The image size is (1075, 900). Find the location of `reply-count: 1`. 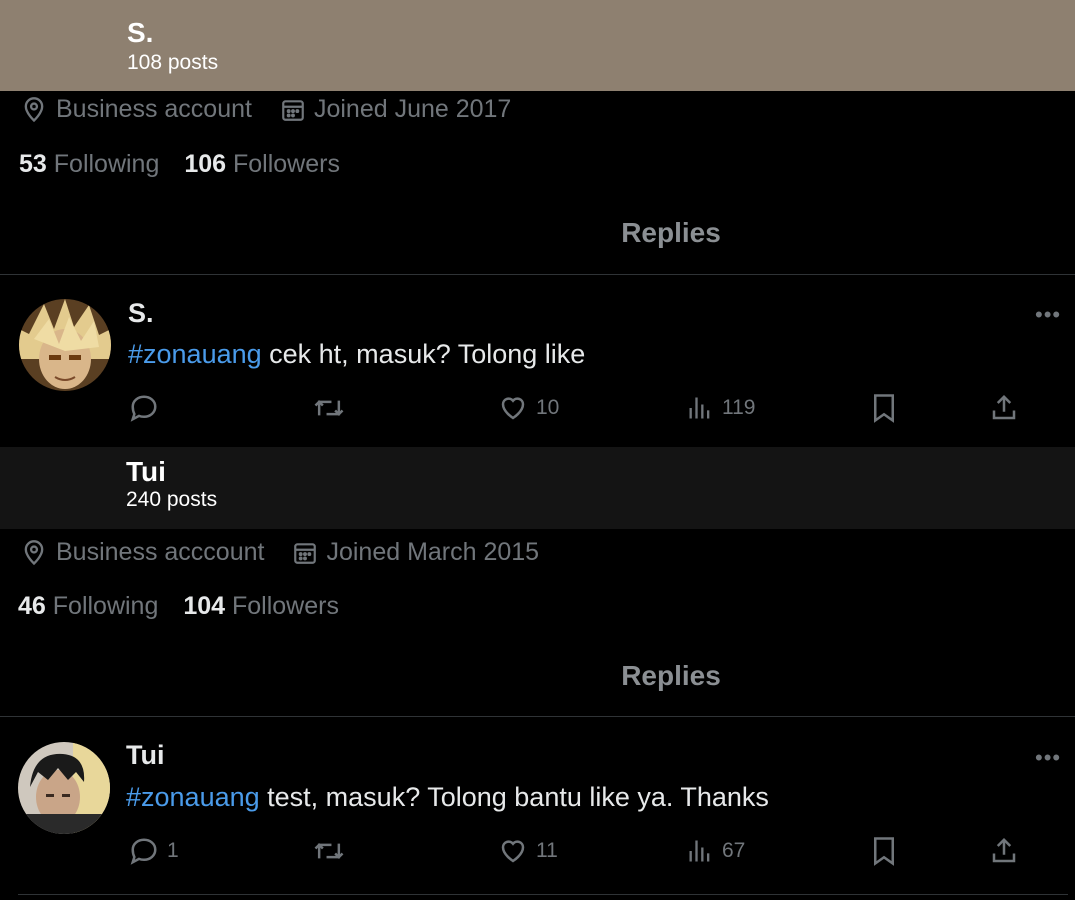

reply-count: 1 is located at coordinates (173, 850).